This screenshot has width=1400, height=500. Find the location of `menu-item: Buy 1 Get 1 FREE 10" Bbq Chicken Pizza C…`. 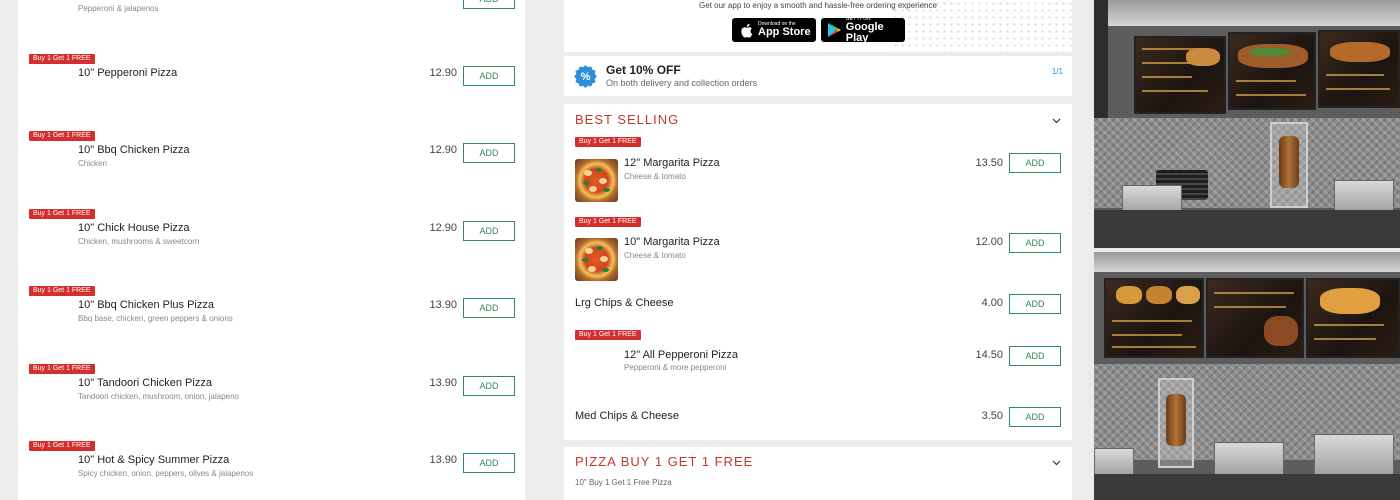

menu-item: Buy 1 Get 1 FREE 10" Bbq Chicken Pizza C… is located at coordinates (271, 161).